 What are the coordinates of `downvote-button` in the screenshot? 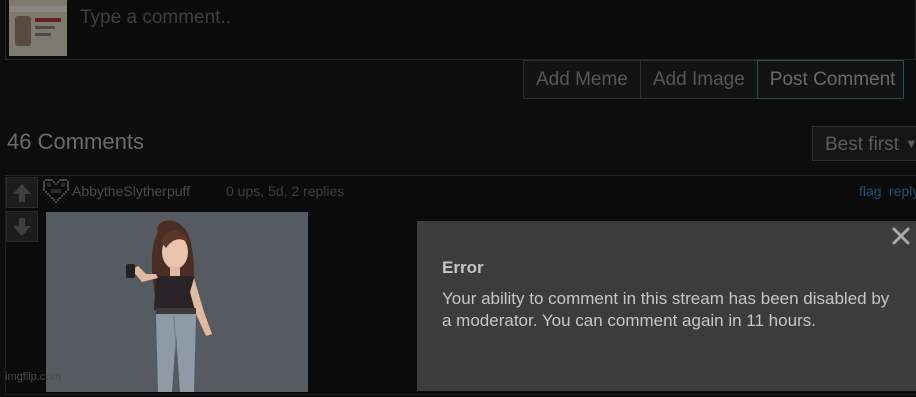 It's located at (22, 226).